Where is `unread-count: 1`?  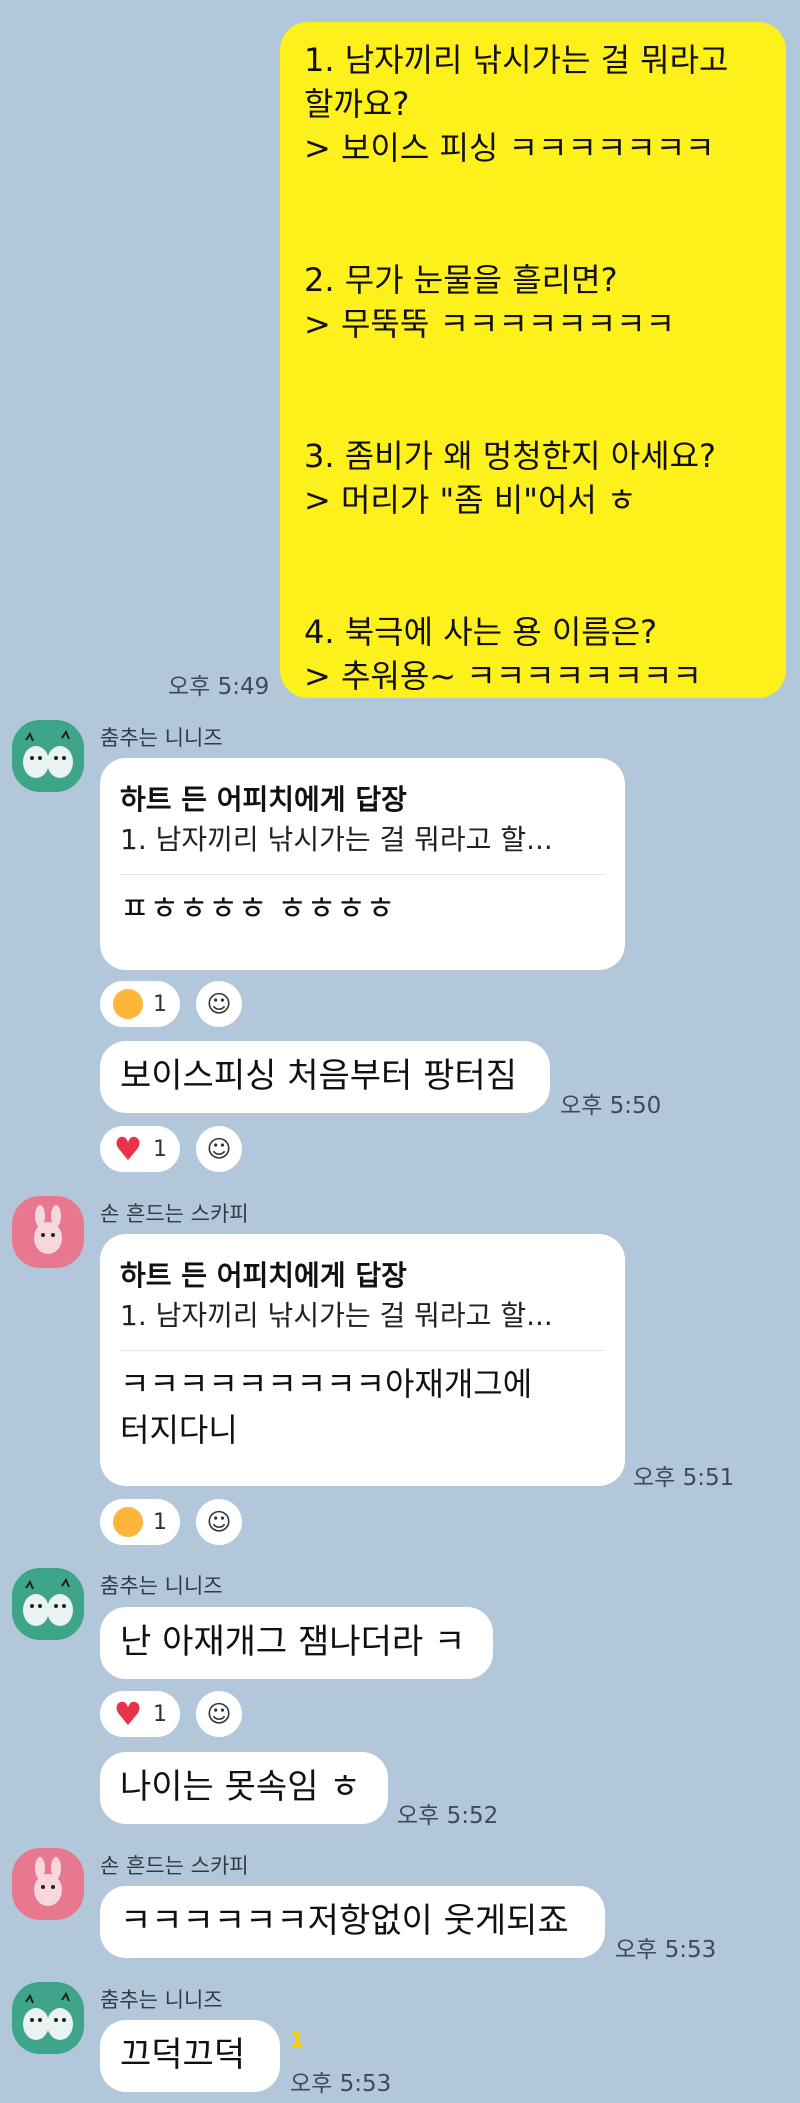 unread-count: 1 is located at coordinates (297, 2040).